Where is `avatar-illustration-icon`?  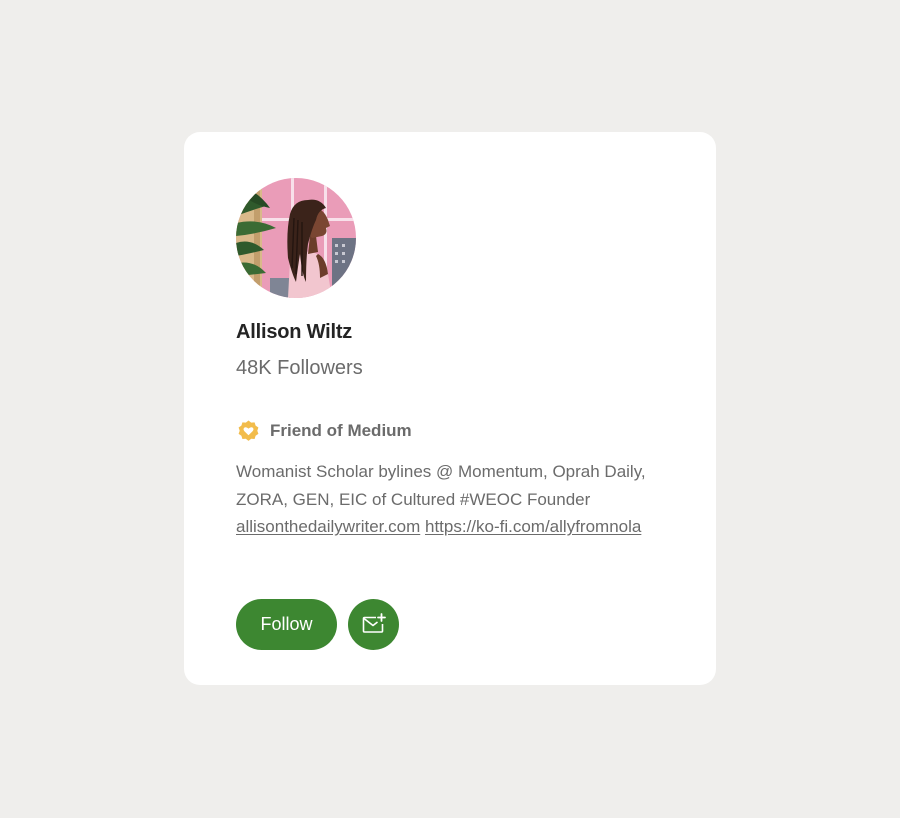
avatar-illustration-icon is located at coordinates (296, 238).